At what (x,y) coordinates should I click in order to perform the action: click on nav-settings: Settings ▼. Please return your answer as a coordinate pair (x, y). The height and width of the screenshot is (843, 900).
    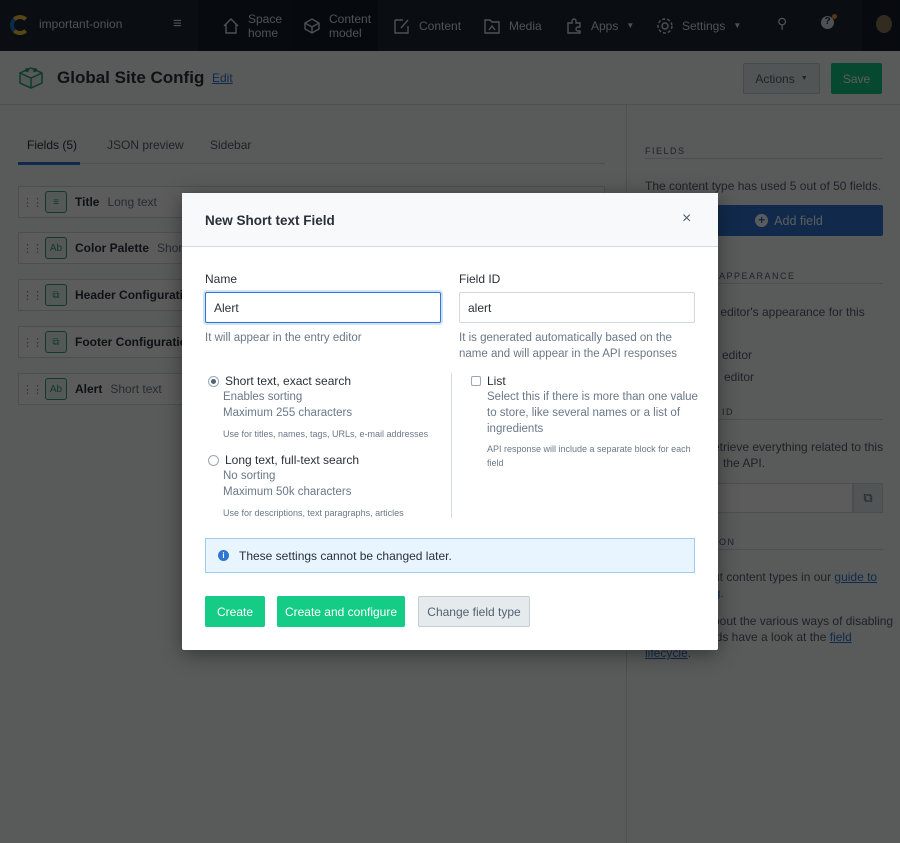
    Looking at the image, I should click on (698, 25).